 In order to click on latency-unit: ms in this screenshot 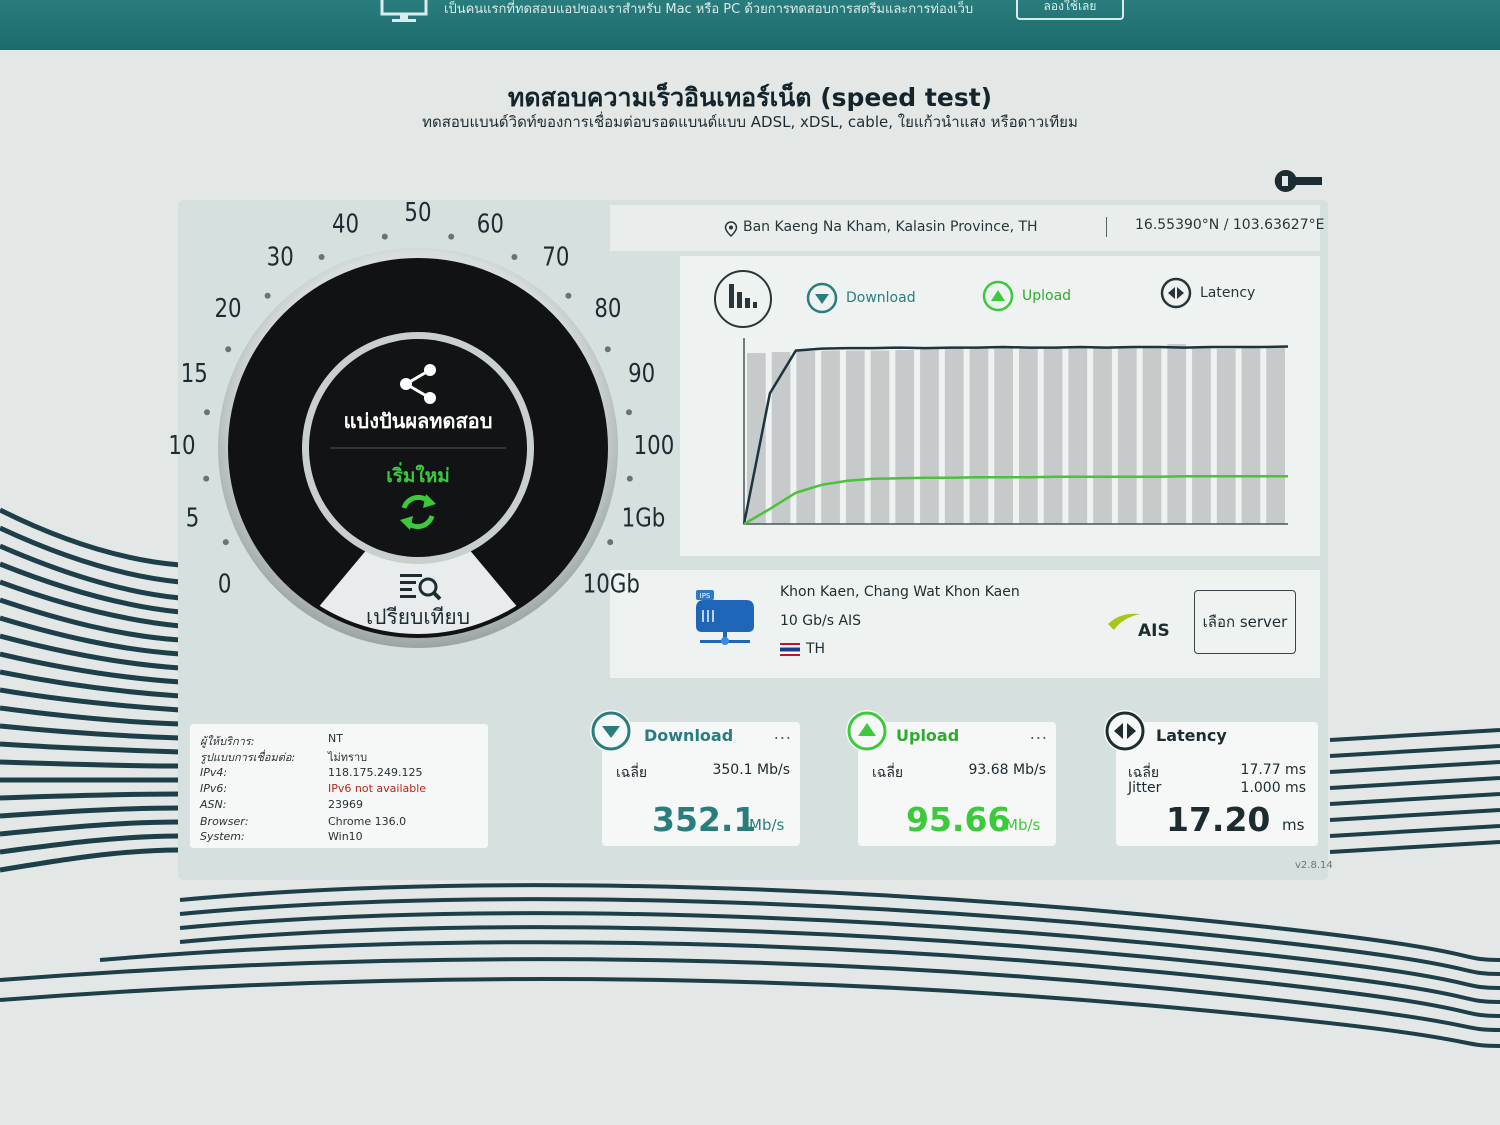, I will do `click(1293, 825)`.